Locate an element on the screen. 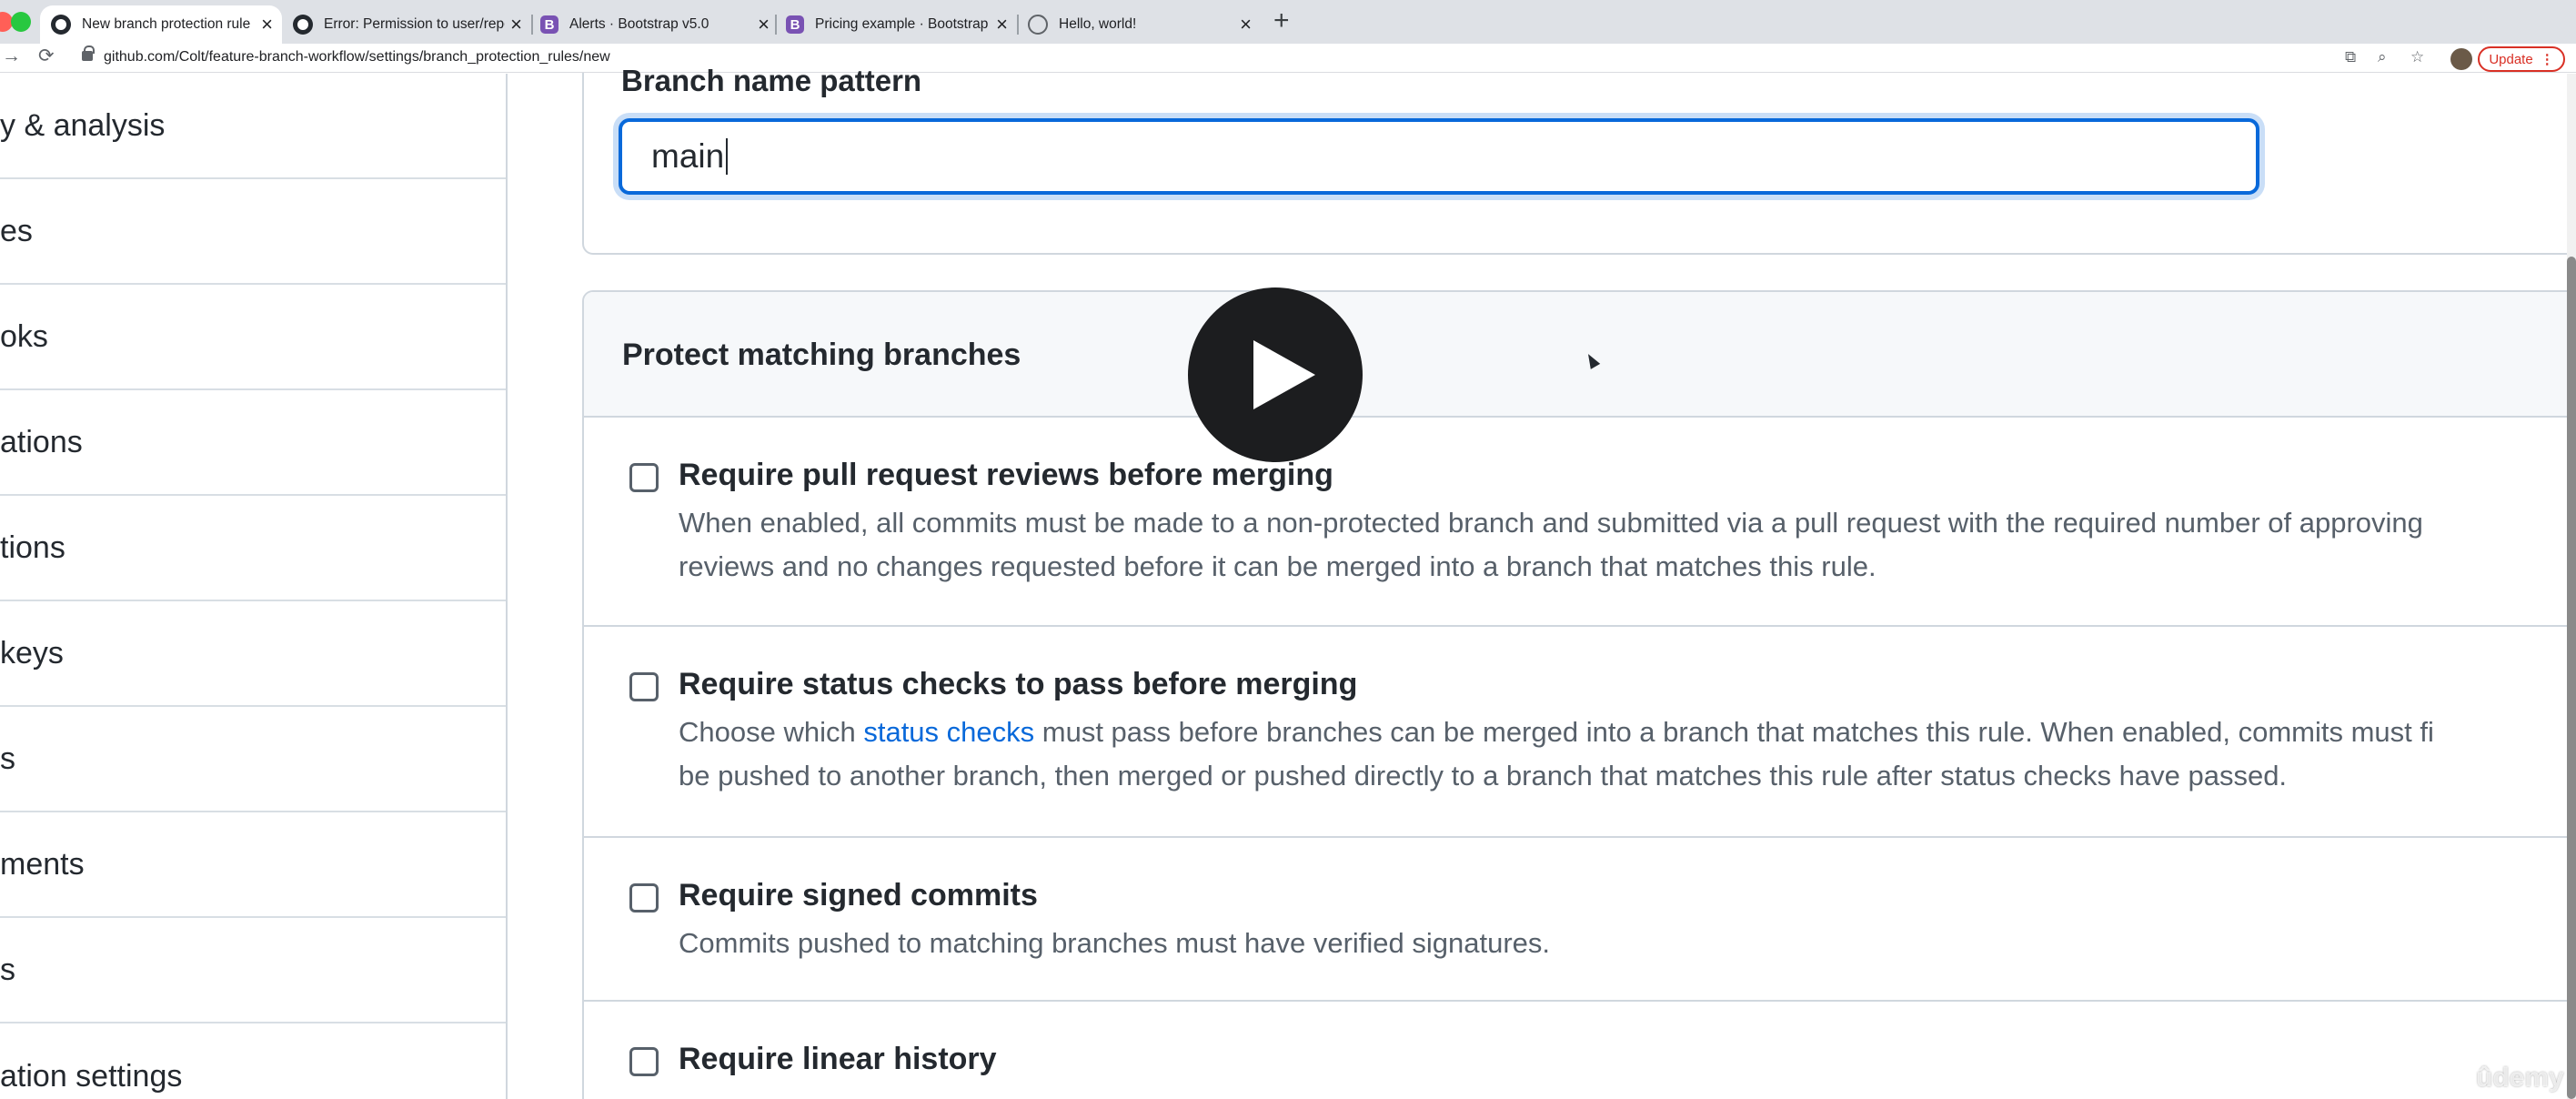  sidebar-item-notifications: ations is located at coordinates (253, 443).